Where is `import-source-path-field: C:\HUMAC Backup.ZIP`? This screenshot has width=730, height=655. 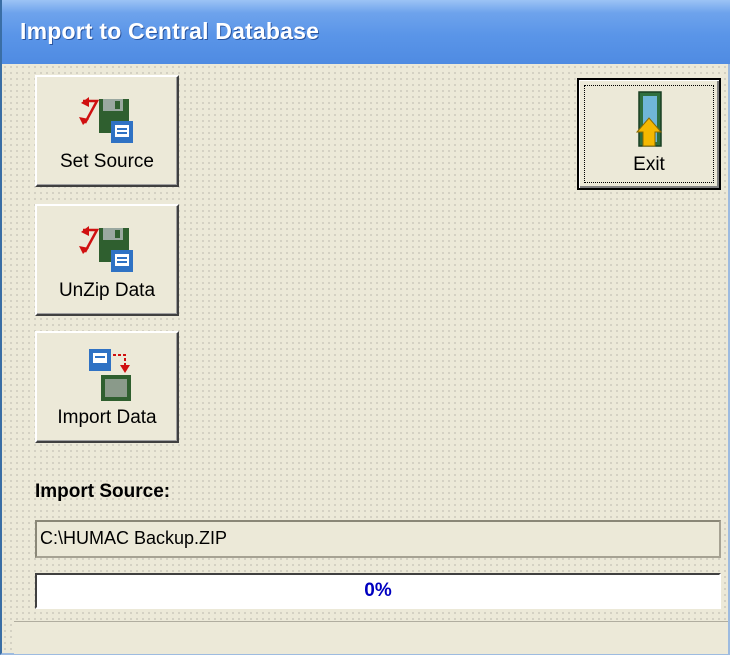 import-source-path-field: C:\HUMAC Backup.ZIP is located at coordinates (378, 539).